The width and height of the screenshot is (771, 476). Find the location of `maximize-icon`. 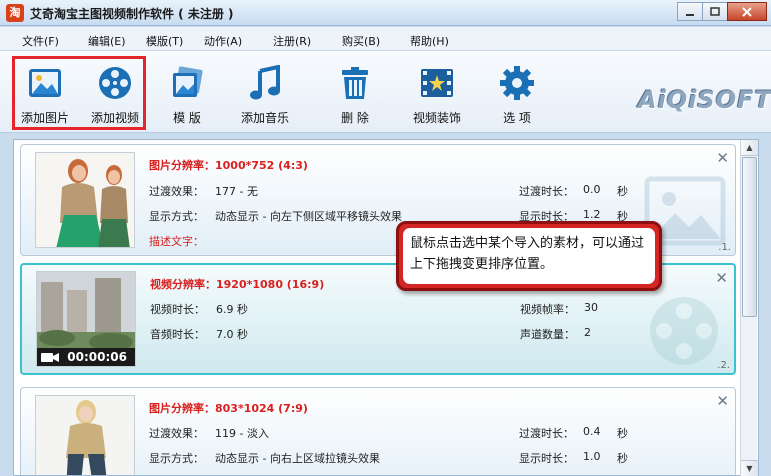

maximize-icon is located at coordinates (715, 11).